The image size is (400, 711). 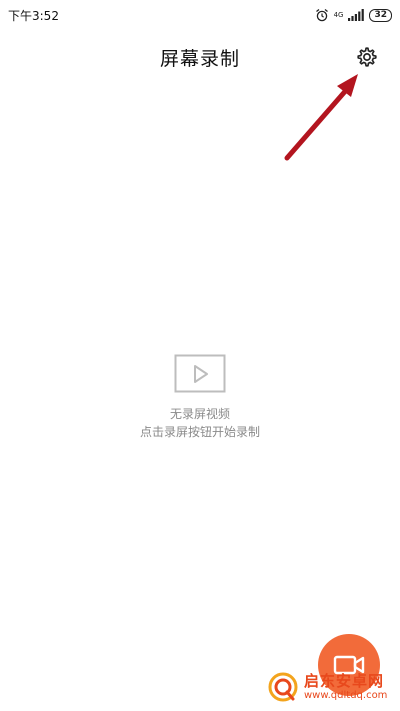 I want to click on signal-icon, so click(x=356, y=15).